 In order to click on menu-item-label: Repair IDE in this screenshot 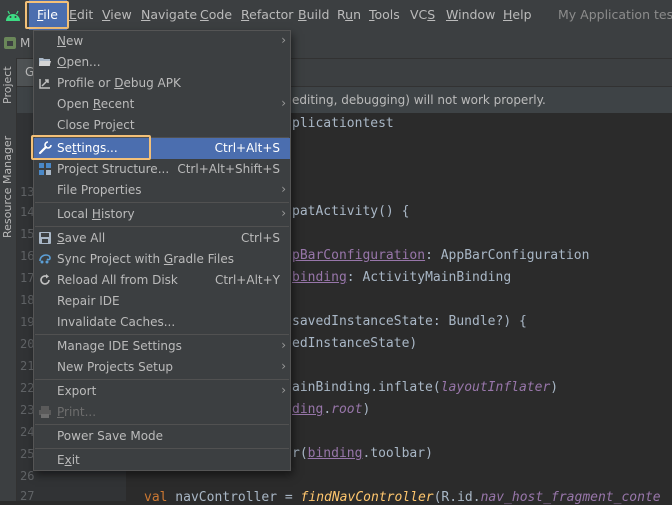, I will do `click(88, 301)`.